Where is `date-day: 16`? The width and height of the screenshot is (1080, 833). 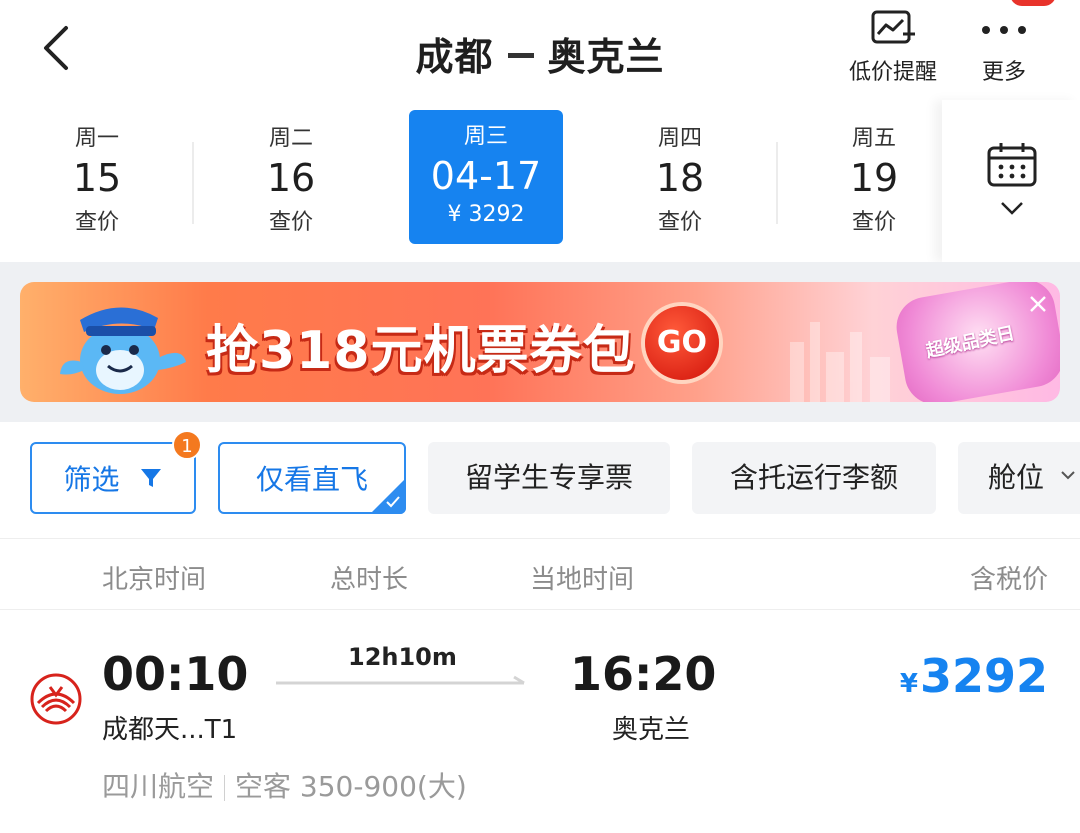
date-day: 16 is located at coordinates (291, 178).